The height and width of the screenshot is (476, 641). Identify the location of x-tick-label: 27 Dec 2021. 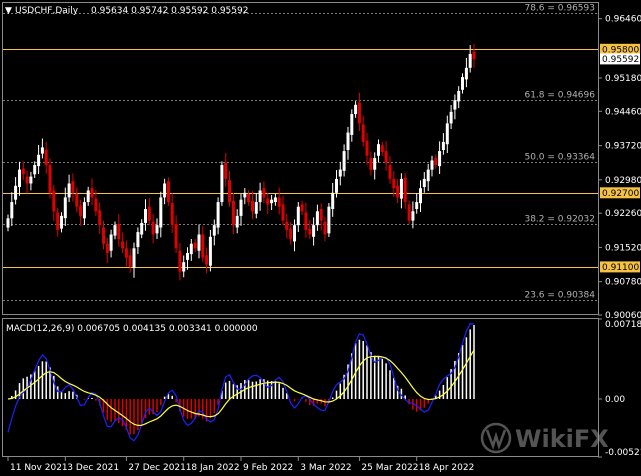
(157, 468).